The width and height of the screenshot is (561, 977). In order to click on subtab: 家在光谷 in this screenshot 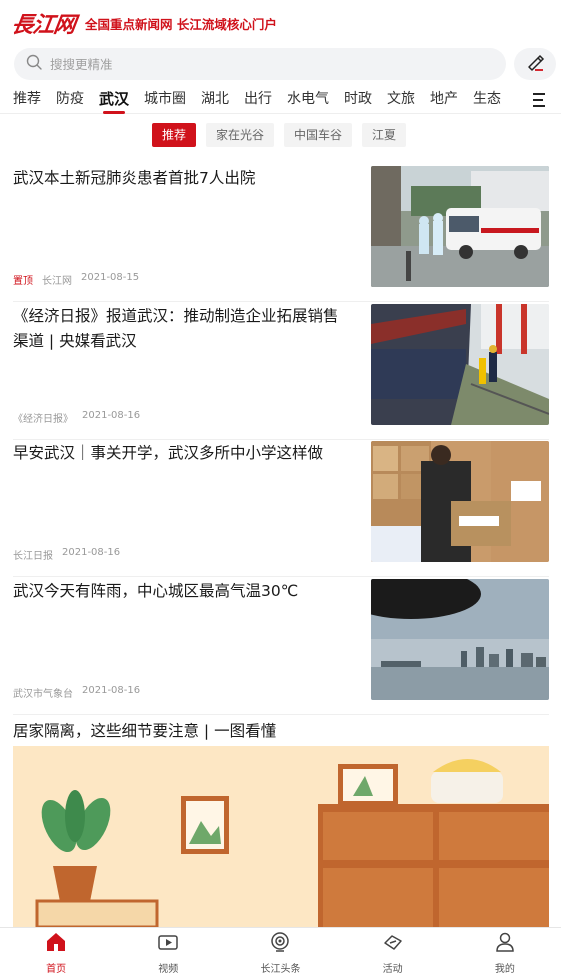, I will do `click(240, 135)`.